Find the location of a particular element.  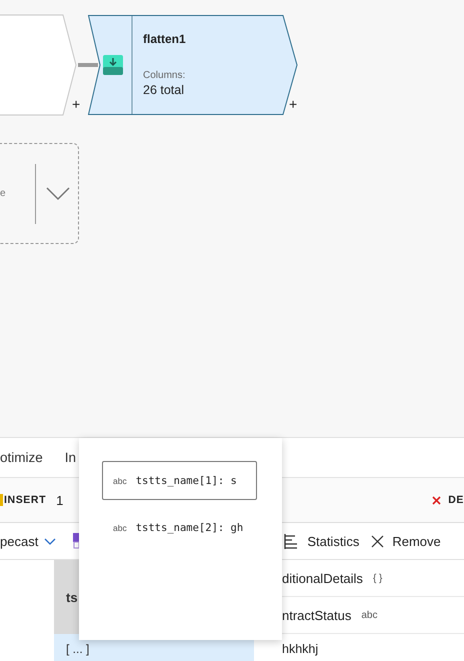

item-text: tstts_name[1]: s is located at coordinates (186, 480).